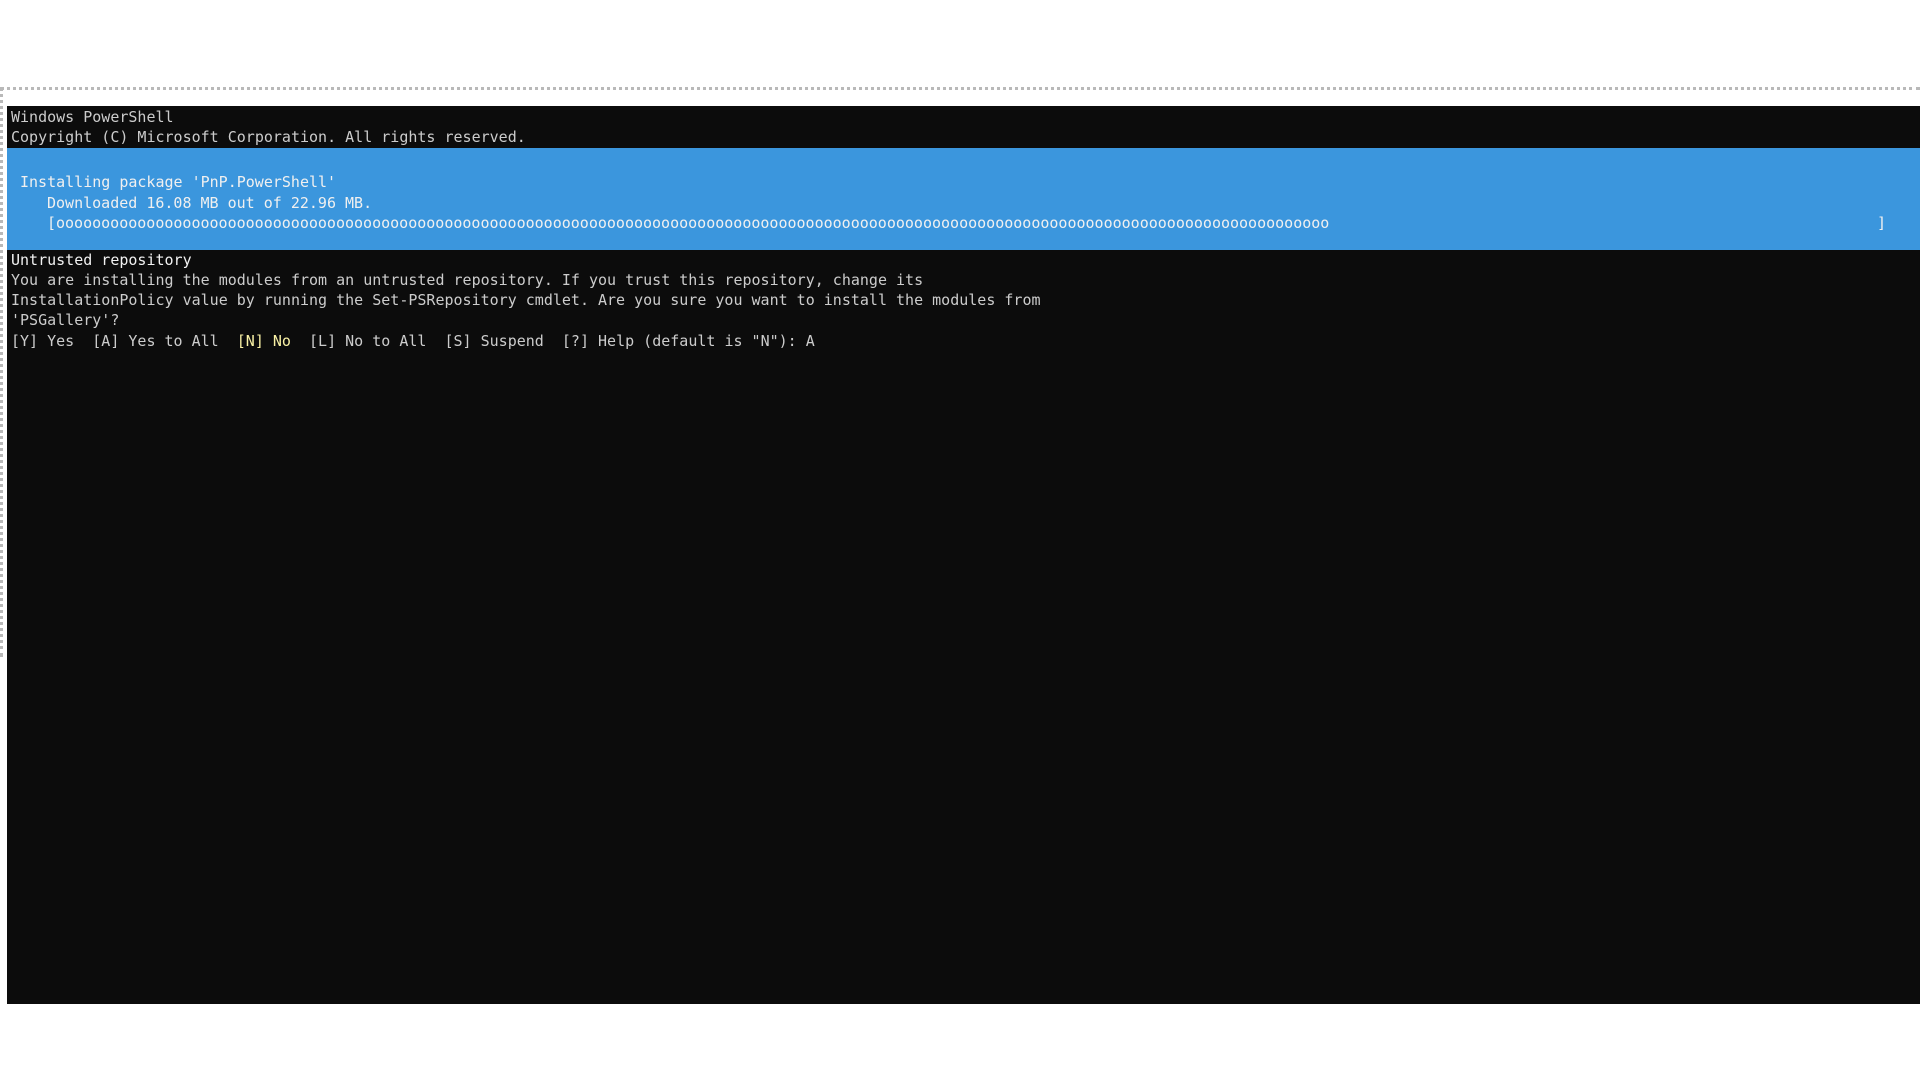 This screenshot has width=1920, height=1080. Describe the element at coordinates (178, 182) in the screenshot. I see `progress-activity: Installing package 'PnP.PowerShell'` at that location.